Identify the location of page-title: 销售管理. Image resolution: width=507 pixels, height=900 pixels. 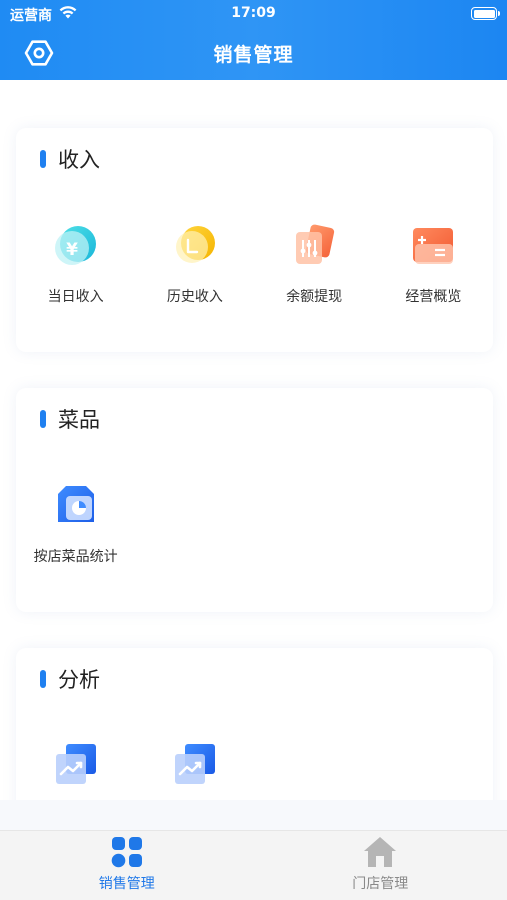
(253, 55).